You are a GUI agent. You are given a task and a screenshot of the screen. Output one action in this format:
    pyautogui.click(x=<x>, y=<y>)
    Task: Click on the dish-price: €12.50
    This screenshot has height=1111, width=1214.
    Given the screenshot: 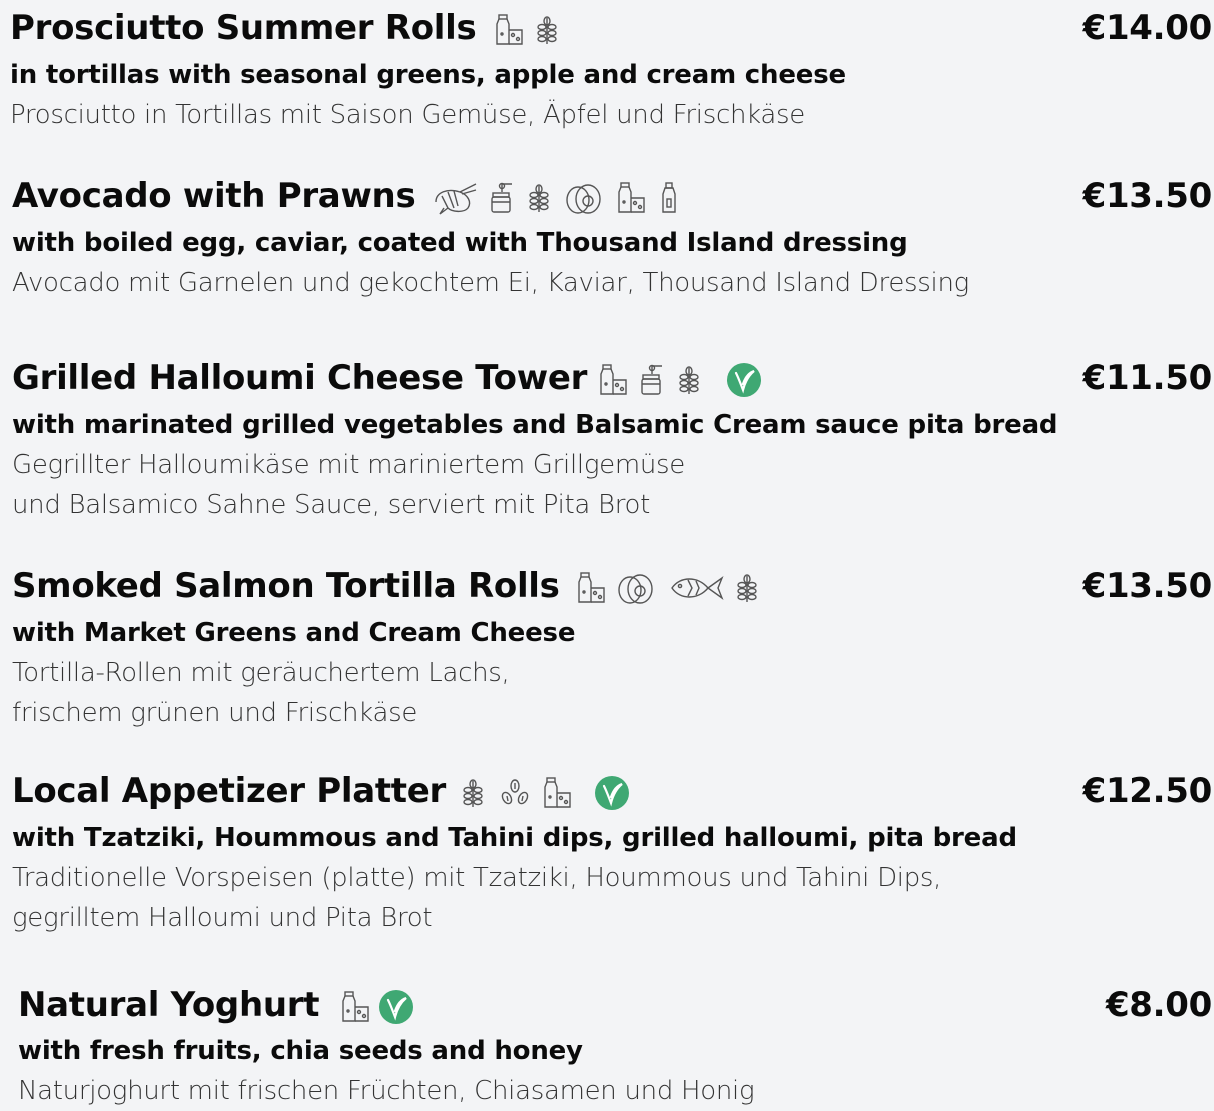 What is the action you would take?
    pyautogui.click(x=1147, y=791)
    